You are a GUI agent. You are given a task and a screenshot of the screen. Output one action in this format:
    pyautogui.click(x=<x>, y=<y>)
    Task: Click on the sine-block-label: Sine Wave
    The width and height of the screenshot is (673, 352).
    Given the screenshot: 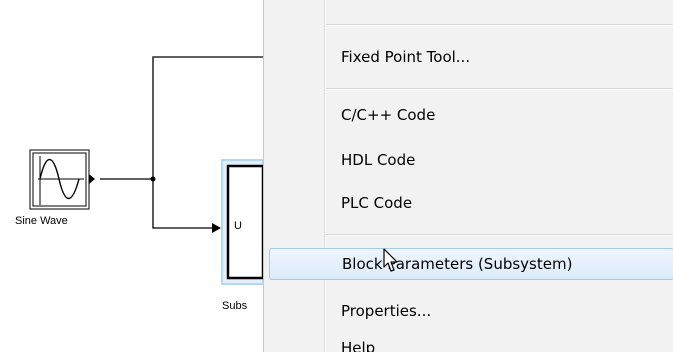 What is the action you would take?
    pyautogui.click(x=41, y=221)
    